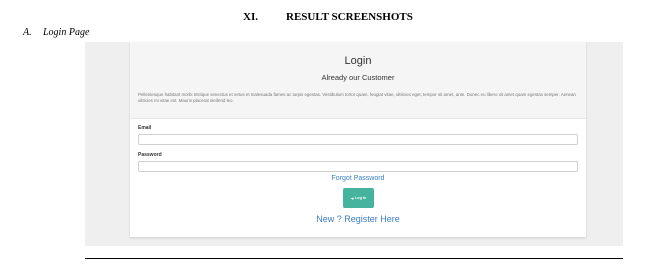  Describe the element at coordinates (145, 128) in the screenshot. I see `email-label: Email` at that location.